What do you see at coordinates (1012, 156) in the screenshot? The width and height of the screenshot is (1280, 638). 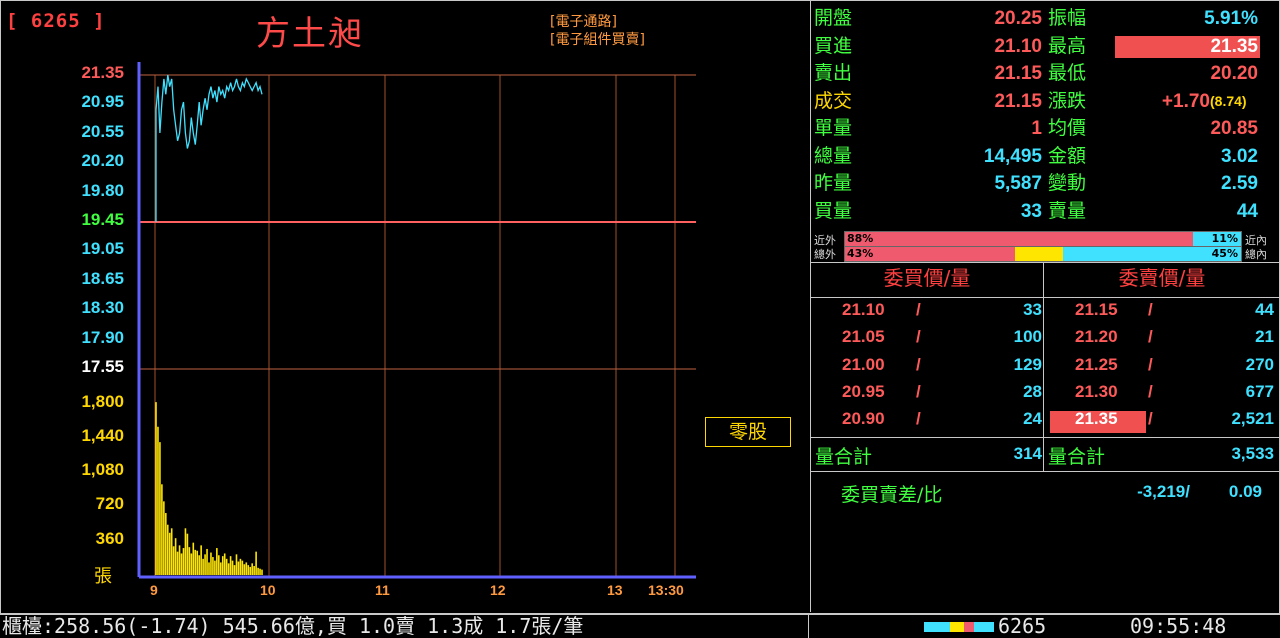 I see `quote-value: 14,495` at bounding box center [1012, 156].